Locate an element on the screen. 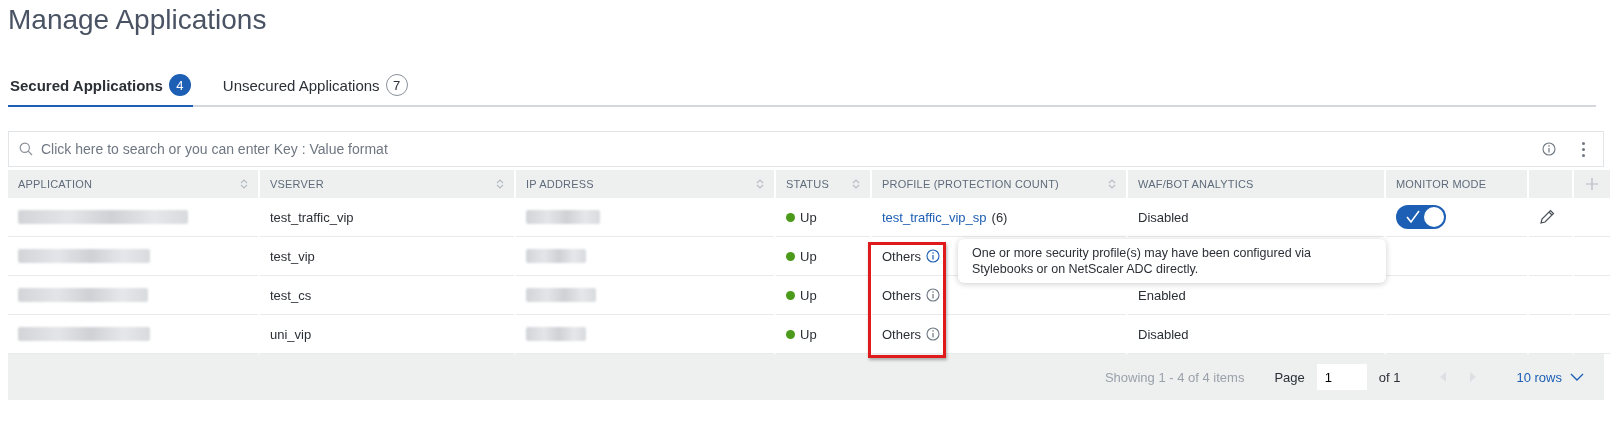 This screenshot has height=440, width=1616. table-cell: uni_vip is located at coordinates (291, 334).